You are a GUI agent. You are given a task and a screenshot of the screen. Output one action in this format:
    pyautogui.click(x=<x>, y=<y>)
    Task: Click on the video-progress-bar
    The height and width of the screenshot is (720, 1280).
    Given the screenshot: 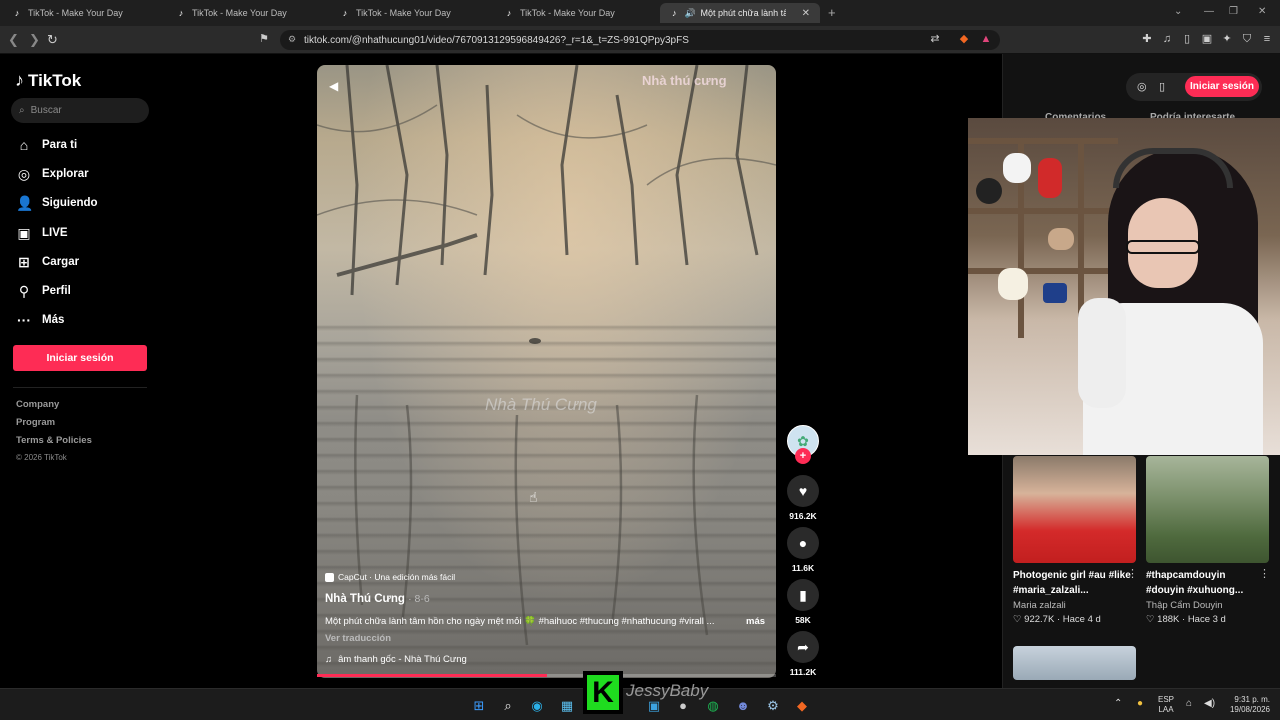 What is the action you would take?
    pyautogui.click(x=546, y=675)
    